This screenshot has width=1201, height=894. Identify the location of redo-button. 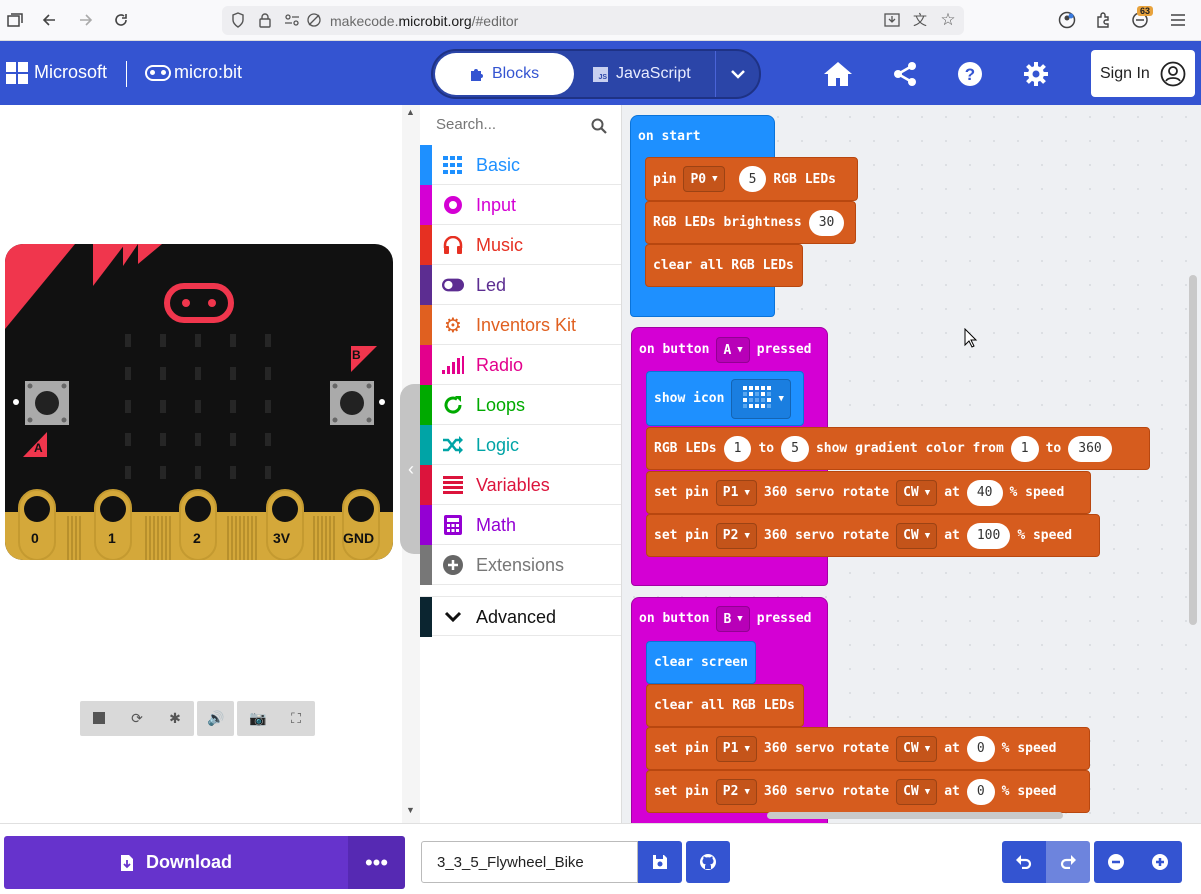
(1068, 862).